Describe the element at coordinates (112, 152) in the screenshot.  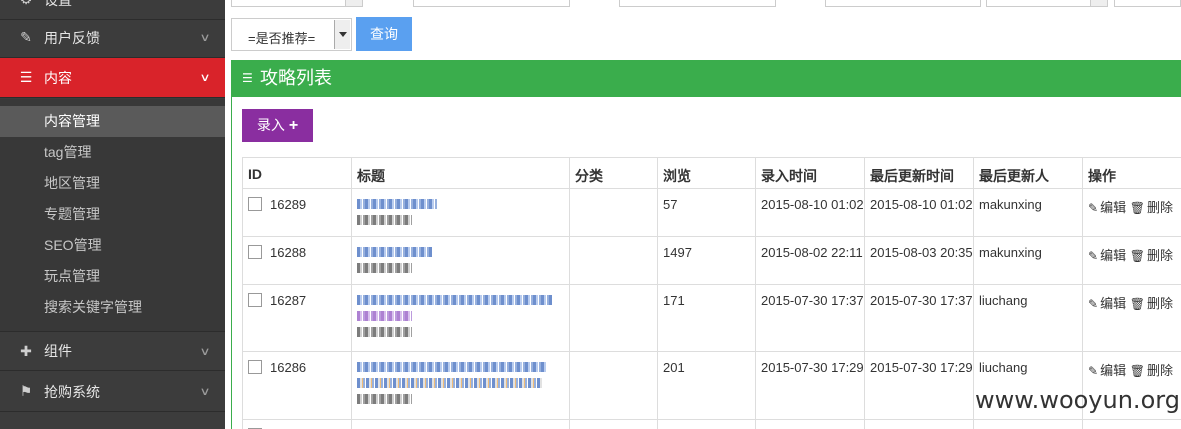
I see `submenu-item-tag-manage: tag管理` at that location.